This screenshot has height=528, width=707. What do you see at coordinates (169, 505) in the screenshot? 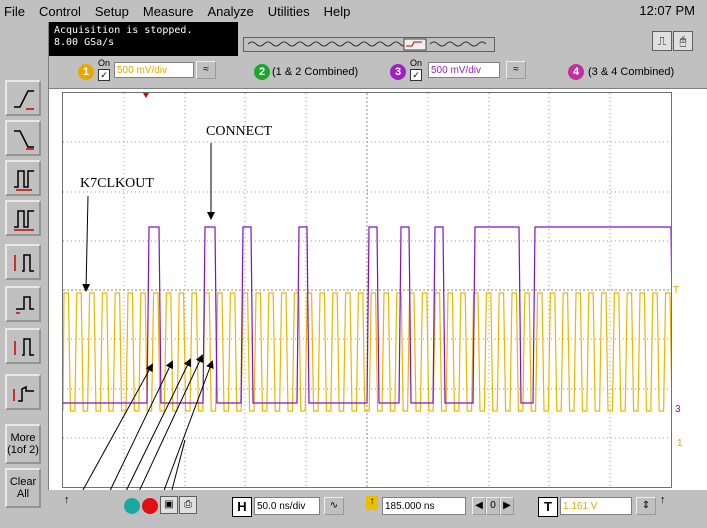
I see `disk-icon: ▣` at bounding box center [169, 505].